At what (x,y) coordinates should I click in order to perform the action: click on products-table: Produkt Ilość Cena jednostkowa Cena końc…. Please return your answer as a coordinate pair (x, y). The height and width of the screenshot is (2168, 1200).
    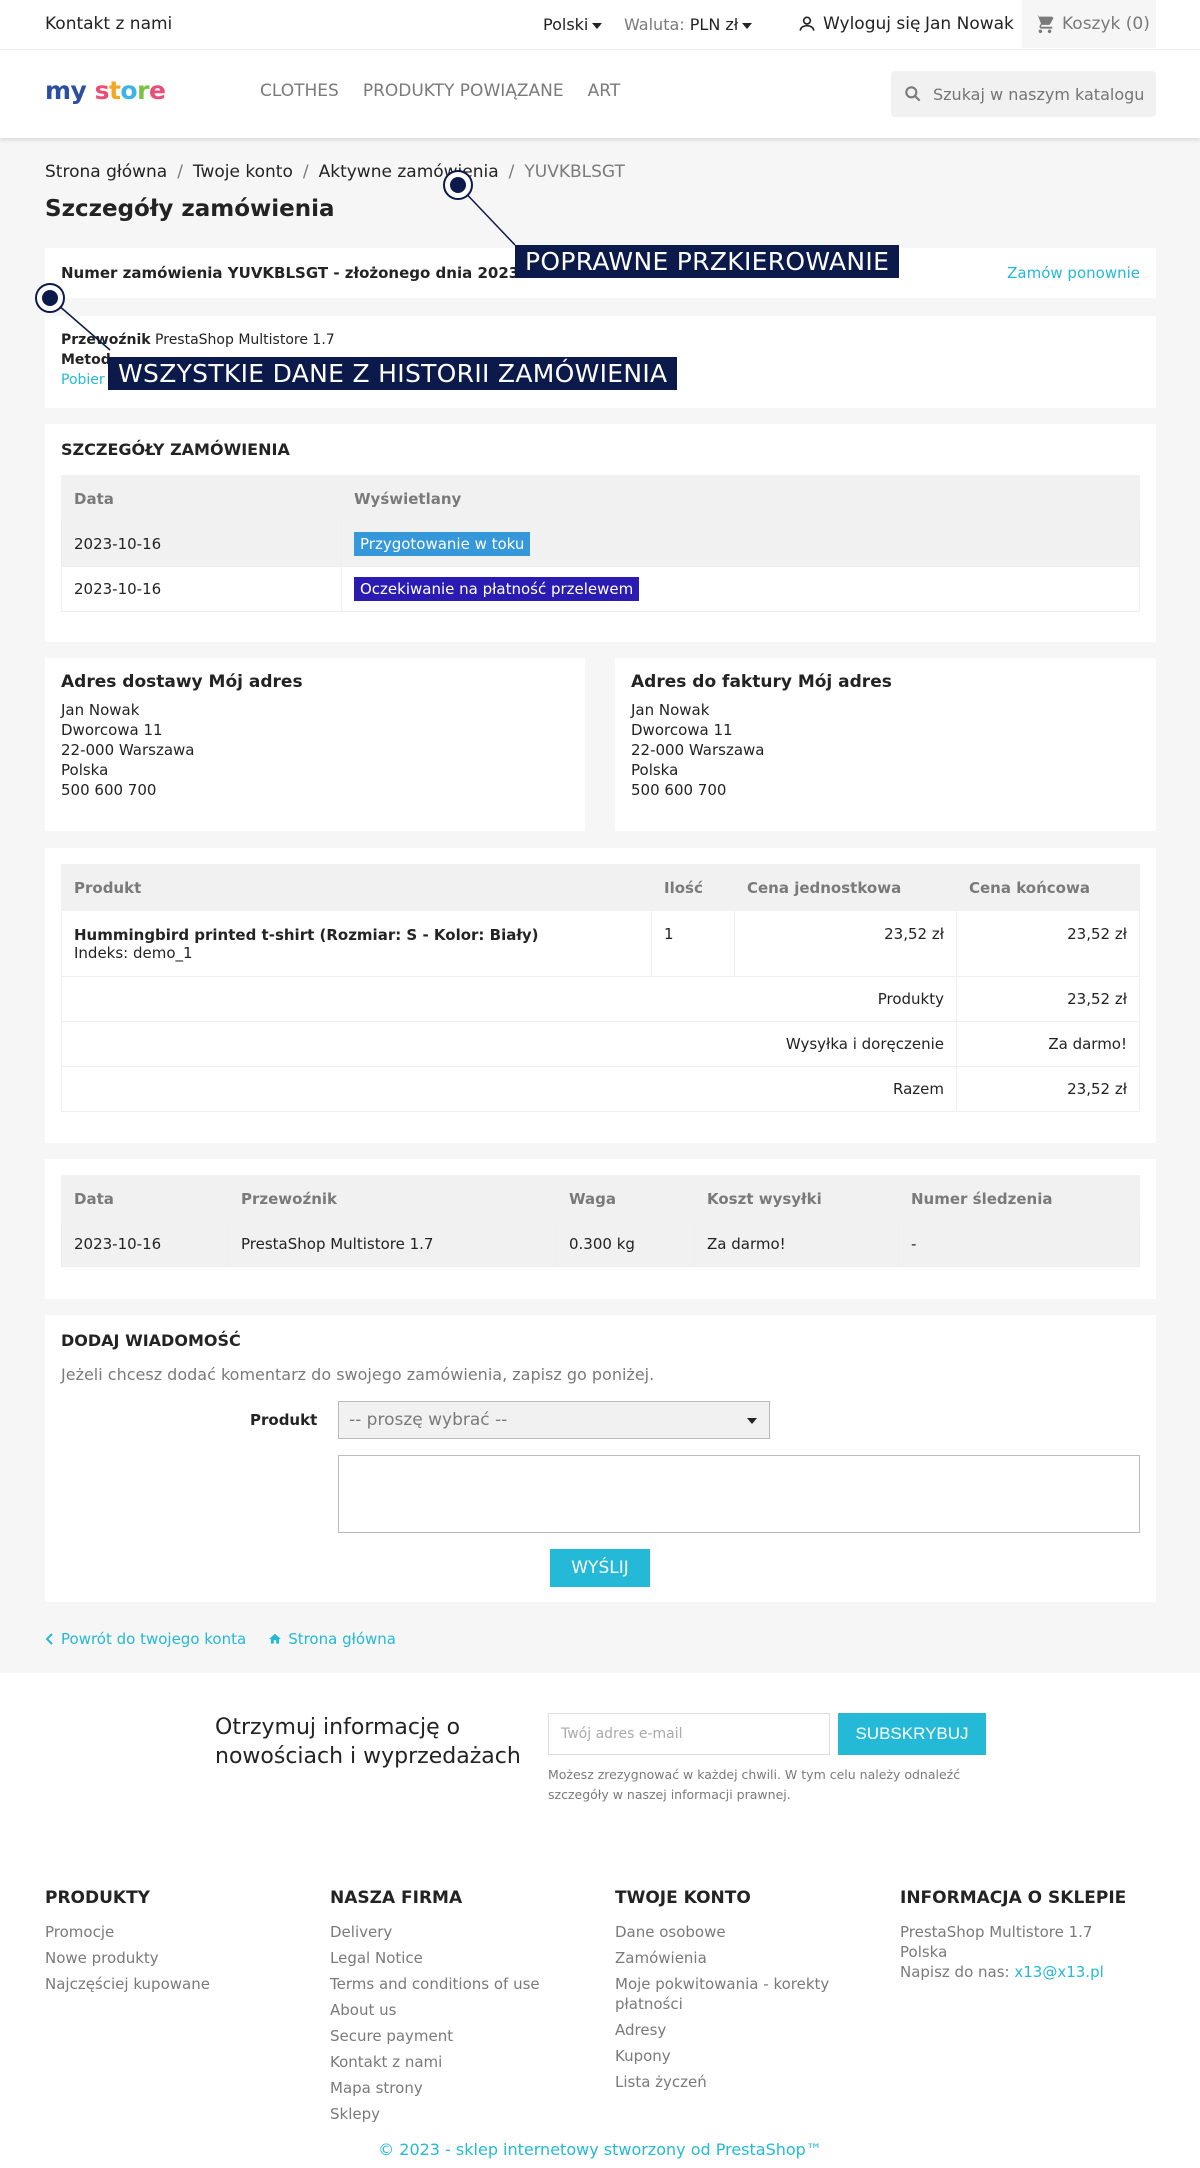
    Looking at the image, I should click on (600, 988).